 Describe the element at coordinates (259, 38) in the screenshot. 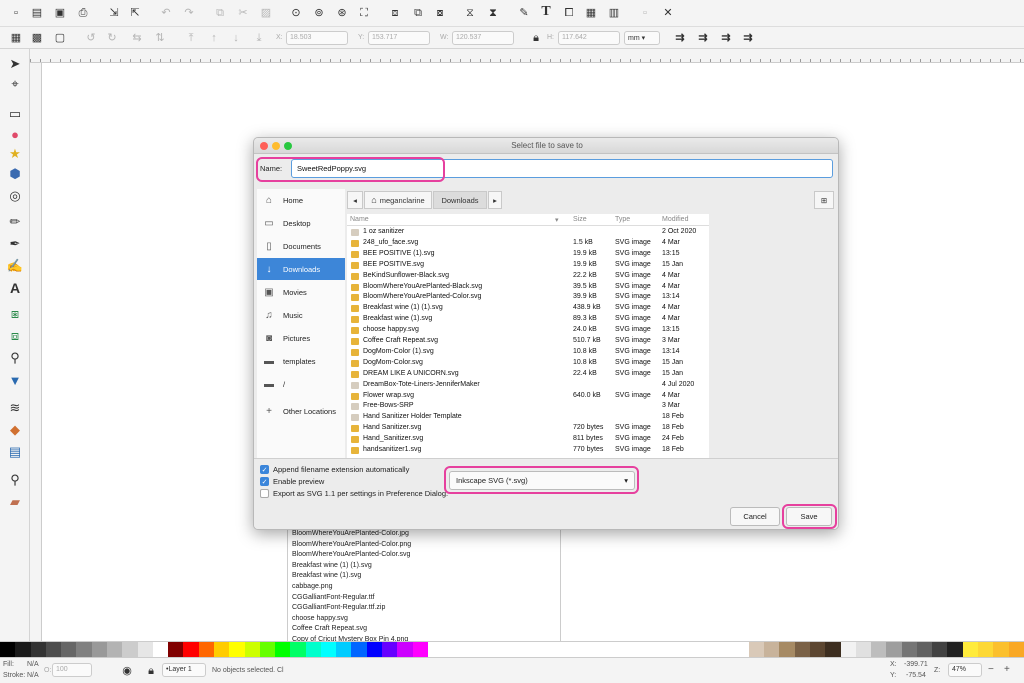

I see `lower-bottom-icon: ⤓` at that location.